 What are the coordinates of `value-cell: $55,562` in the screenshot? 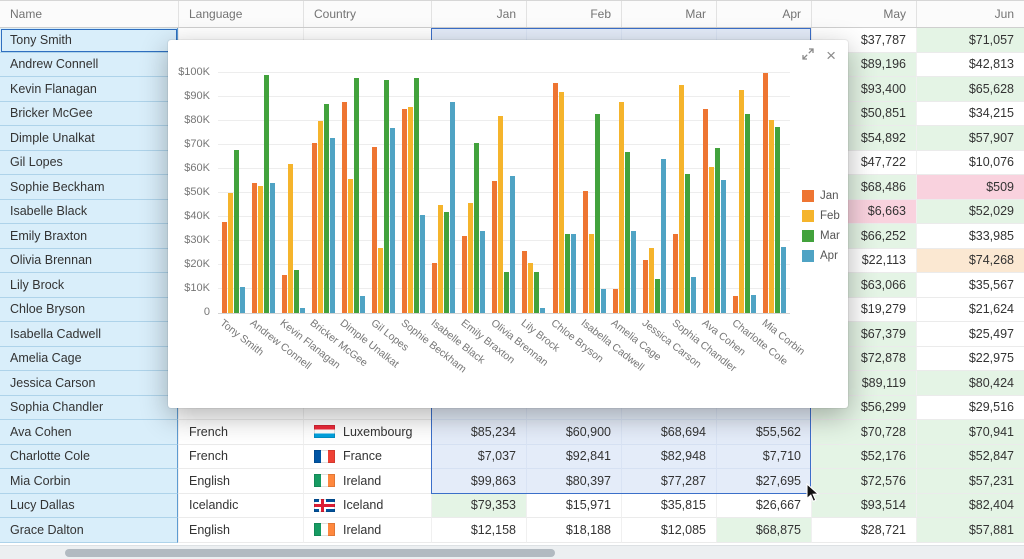 It's located at (763, 432).